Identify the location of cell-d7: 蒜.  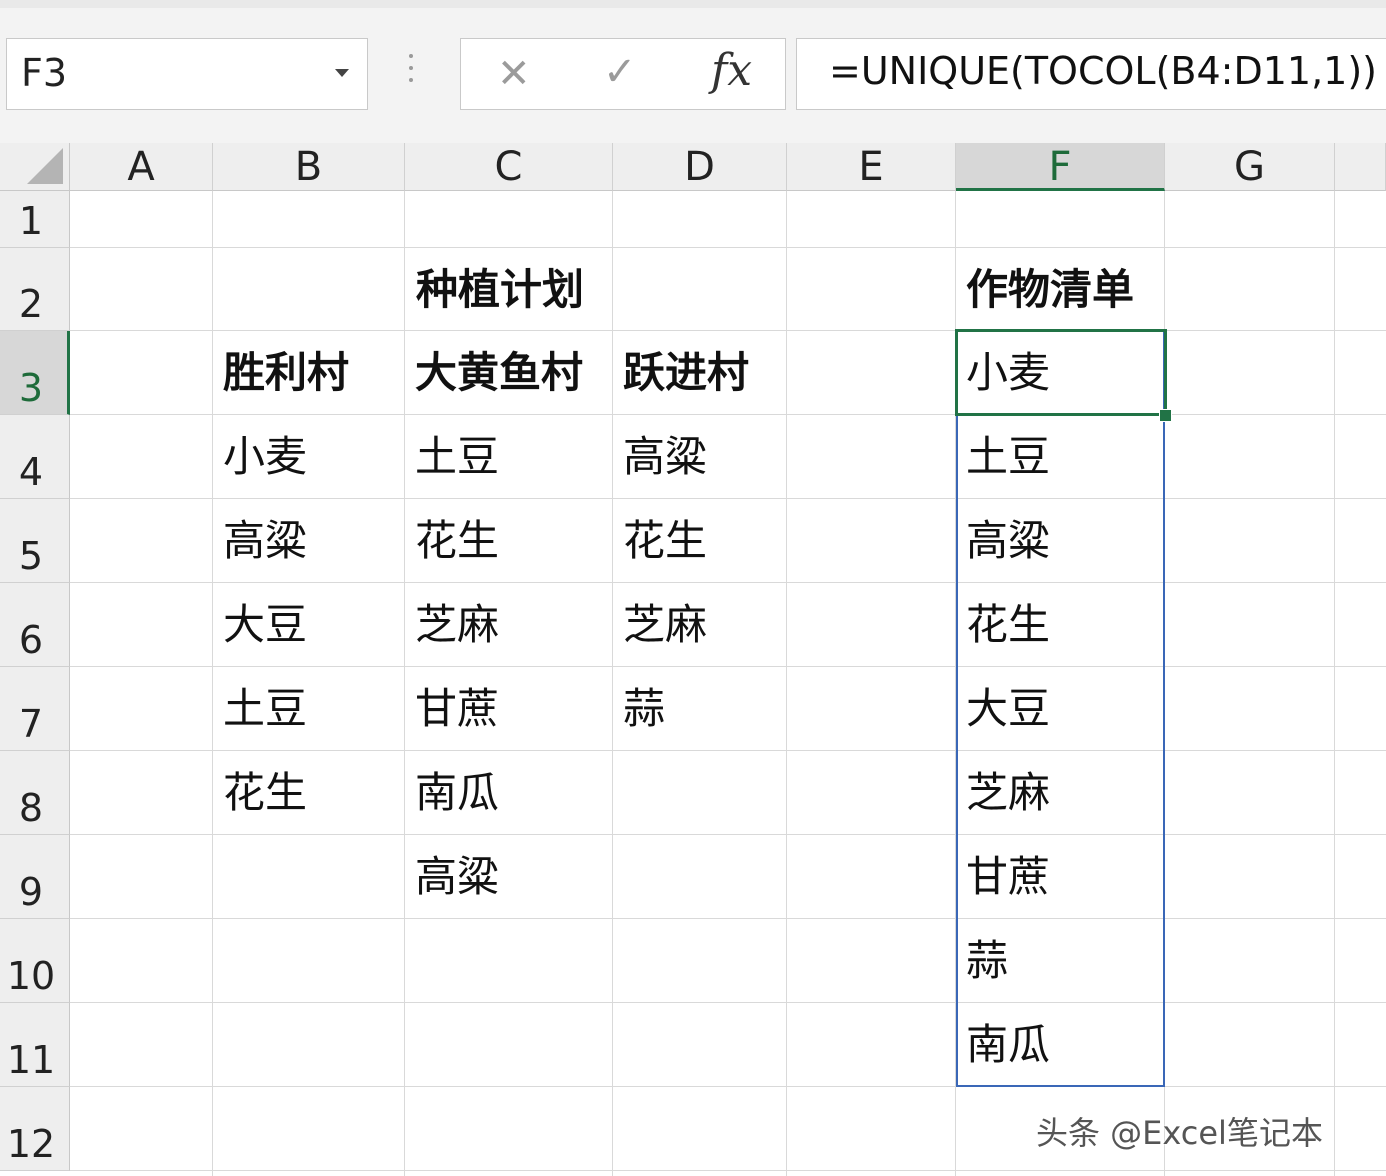
(644, 709).